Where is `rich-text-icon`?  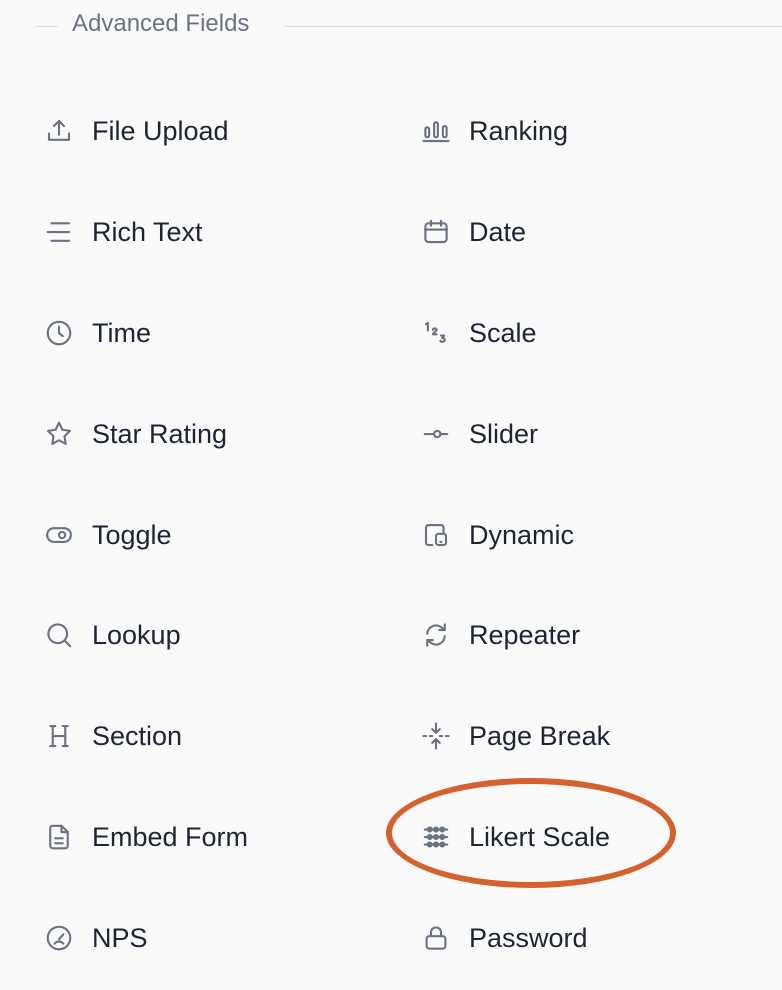
rich-text-icon is located at coordinates (59, 232).